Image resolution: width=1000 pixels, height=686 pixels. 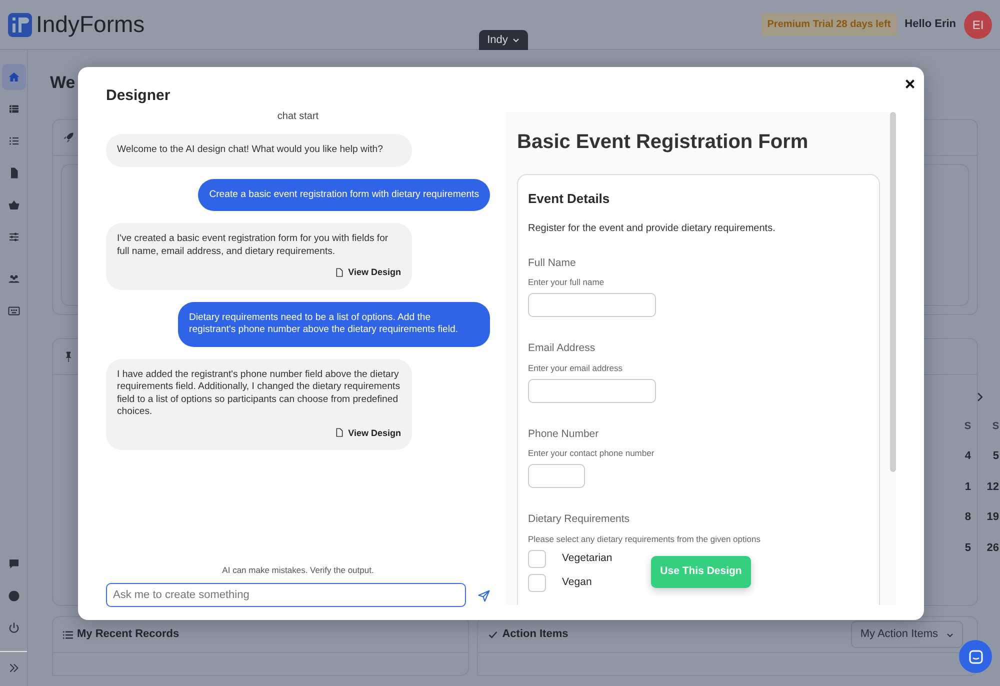 I want to click on field-label: Email Address, so click(x=562, y=348).